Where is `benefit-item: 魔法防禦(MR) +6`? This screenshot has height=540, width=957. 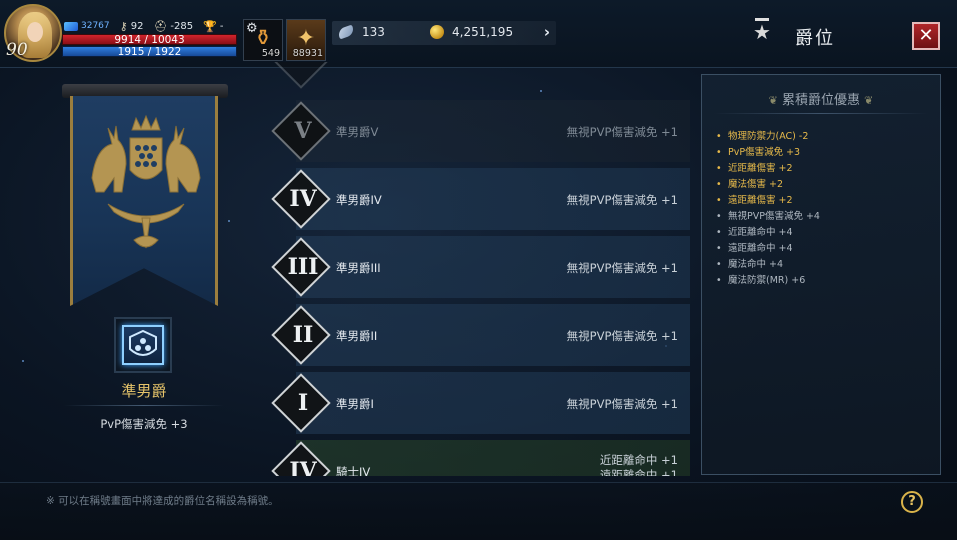
benefit-item: 魔法防禦(MR) +6 is located at coordinates (768, 281).